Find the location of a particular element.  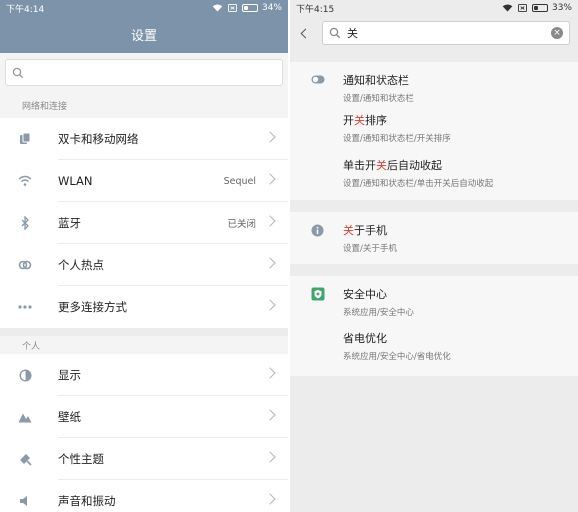

settings-item-wallpaper: 壁纸 is located at coordinates (144, 417).